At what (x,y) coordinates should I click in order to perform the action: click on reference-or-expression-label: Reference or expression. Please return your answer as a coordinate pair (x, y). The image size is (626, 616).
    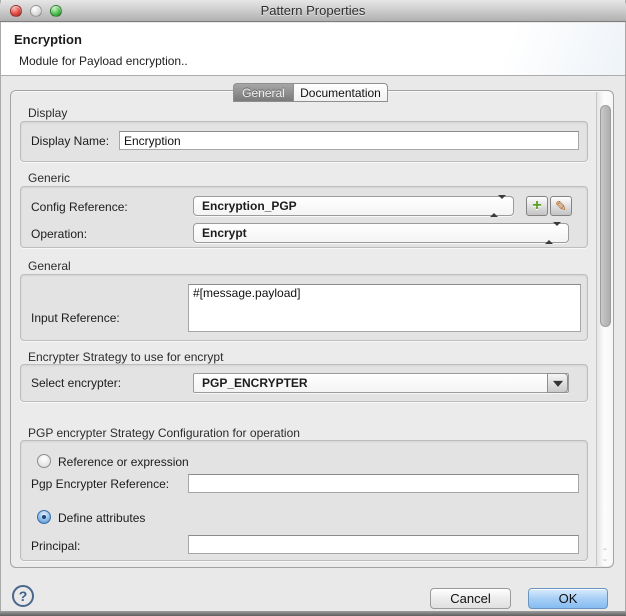
    Looking at the image, I should click on (123, 462).